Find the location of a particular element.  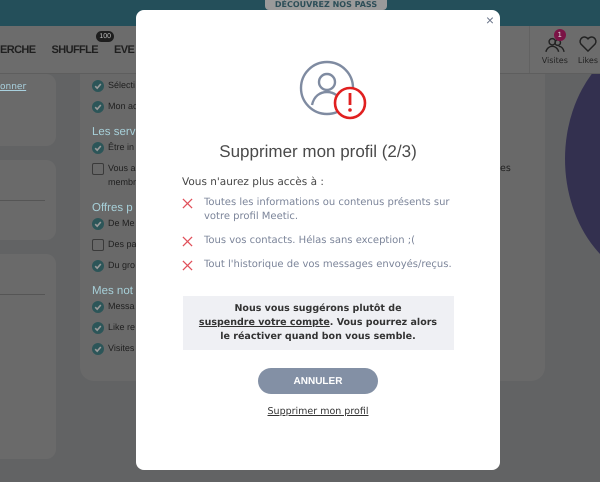

loss-text: Tout l'historique de vos messages envoyés/reçus. is located at coordinates (328, 265).